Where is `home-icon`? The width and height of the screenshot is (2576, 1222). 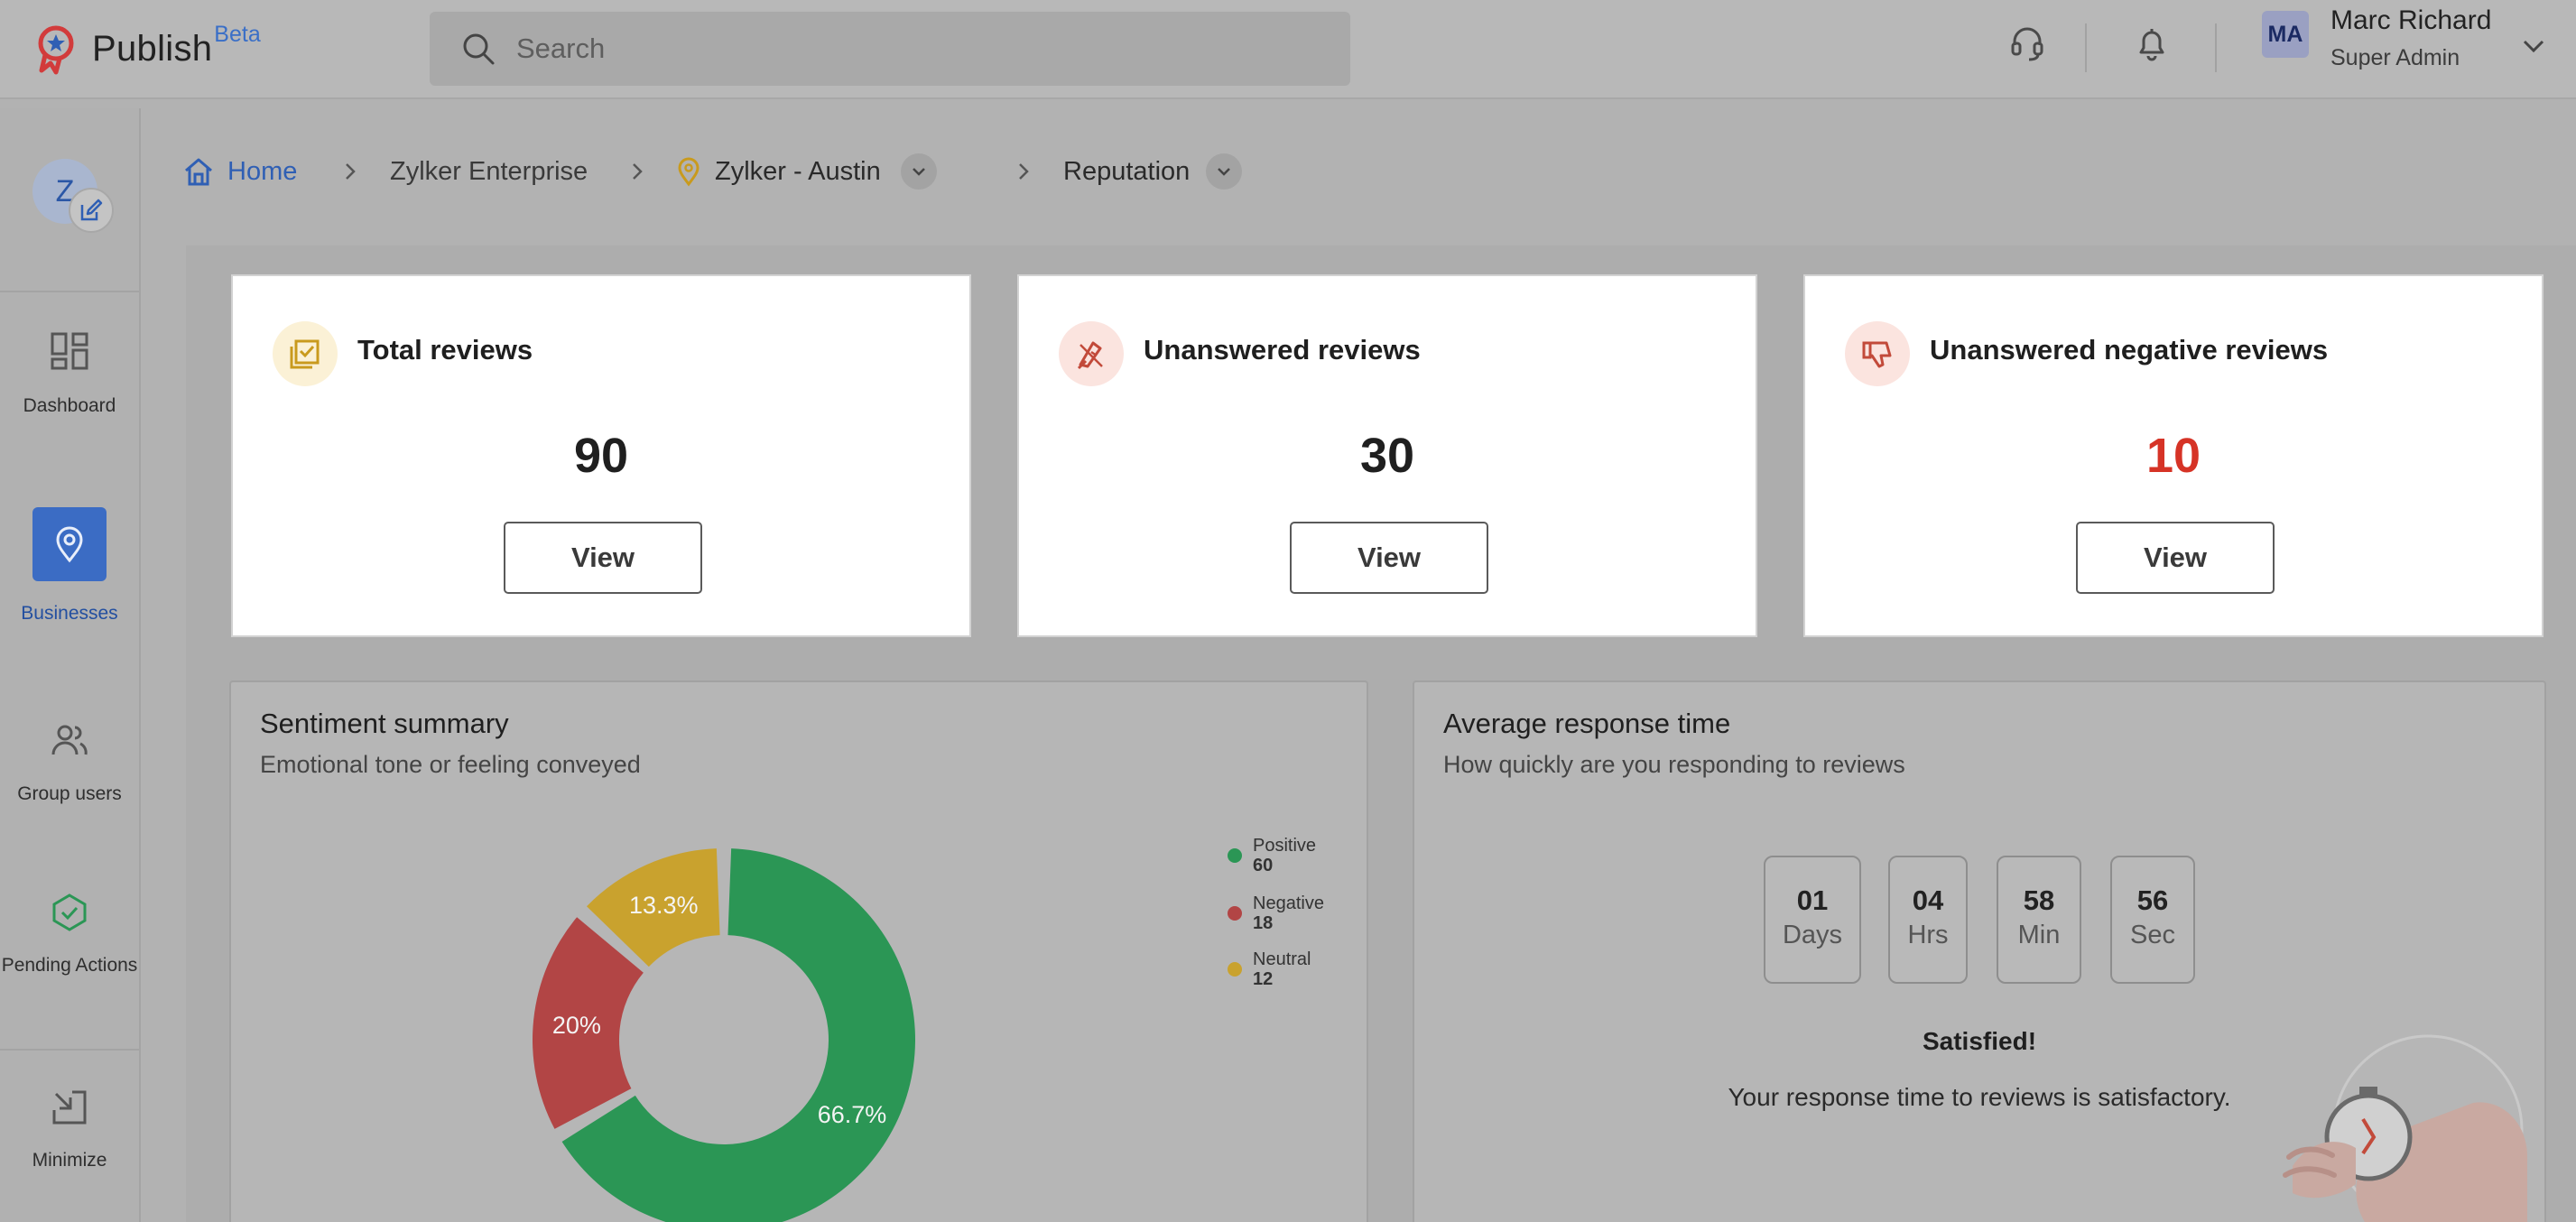
home-icon is located at coordinates (198, 172).